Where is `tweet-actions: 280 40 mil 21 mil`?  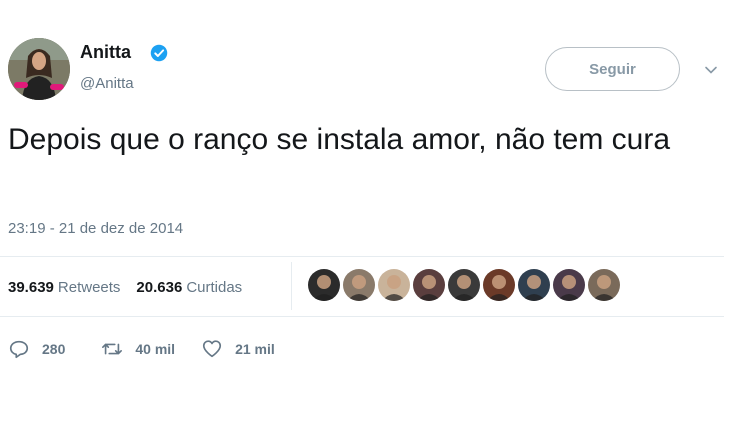 tweet-actions: 280 40 mil 21 mil is located at coordinates (154, 349).